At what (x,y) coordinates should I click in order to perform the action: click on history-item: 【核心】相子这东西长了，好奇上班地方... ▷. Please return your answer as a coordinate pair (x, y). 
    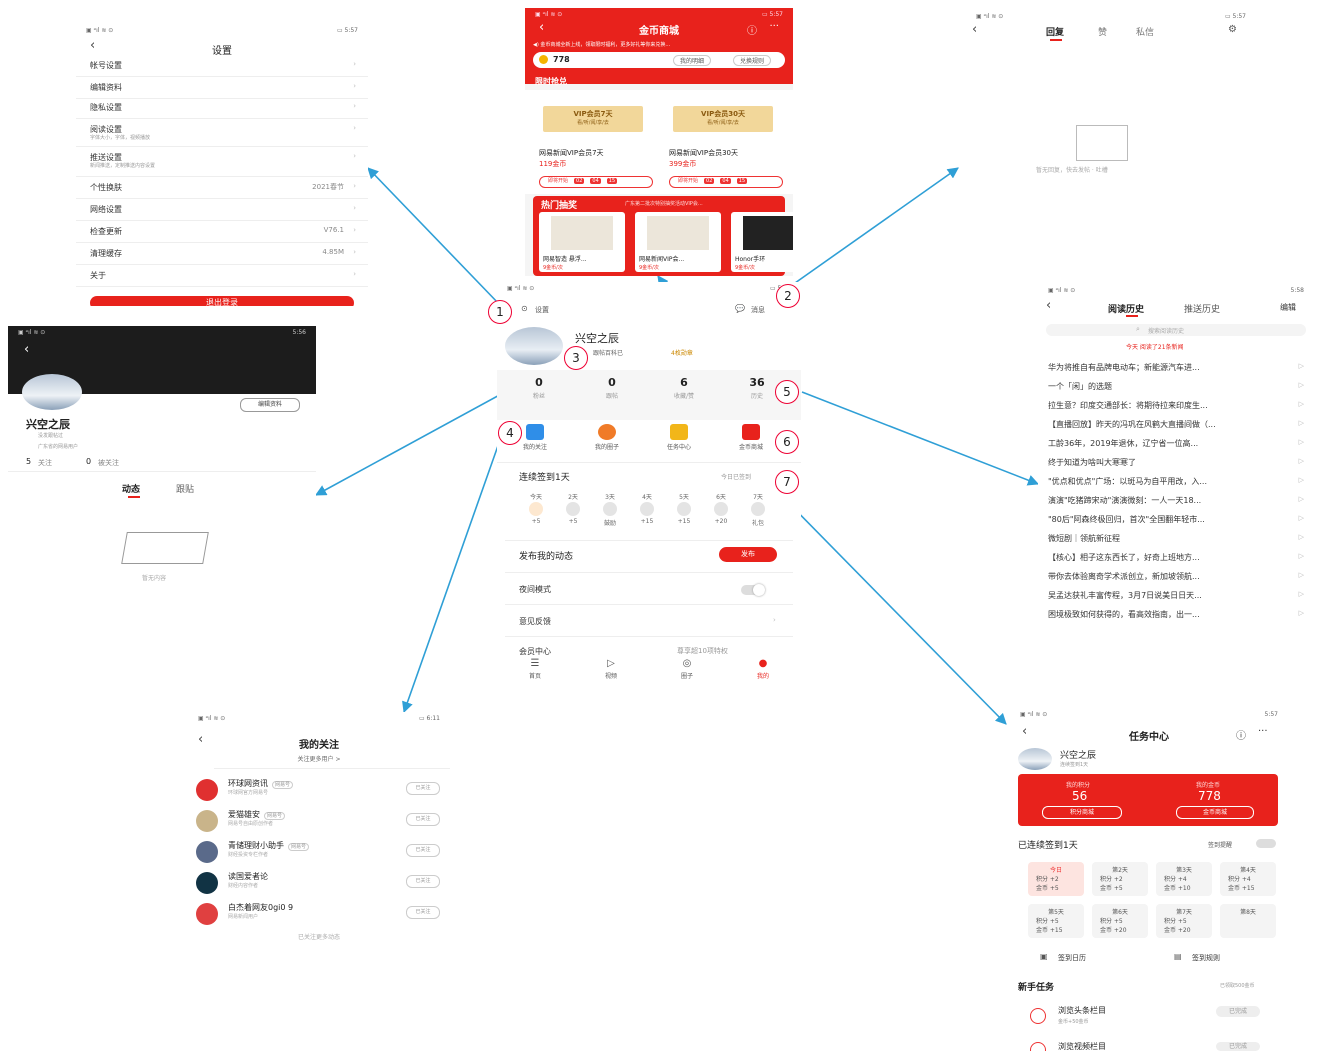
    Looking at the image, I should click on (1176, 558).